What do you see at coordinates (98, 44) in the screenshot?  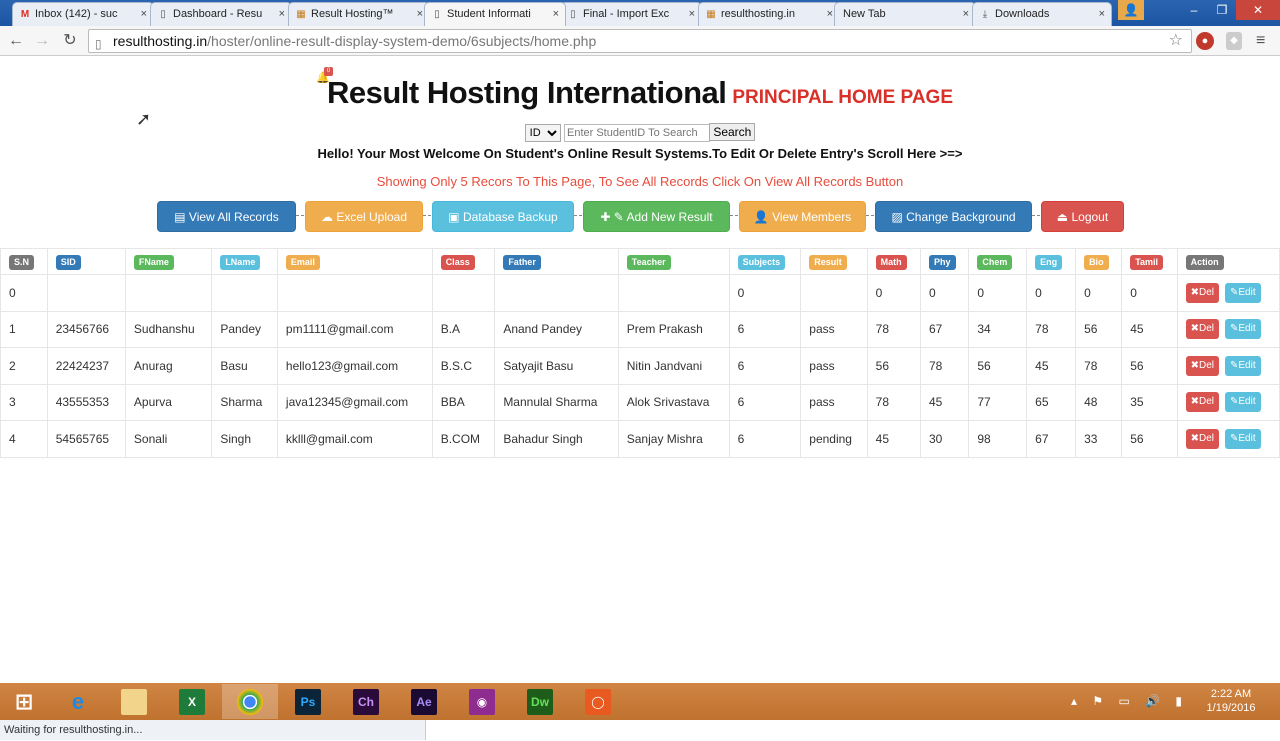 I see `page-icon: ▯` at bounding box center [98, 44].